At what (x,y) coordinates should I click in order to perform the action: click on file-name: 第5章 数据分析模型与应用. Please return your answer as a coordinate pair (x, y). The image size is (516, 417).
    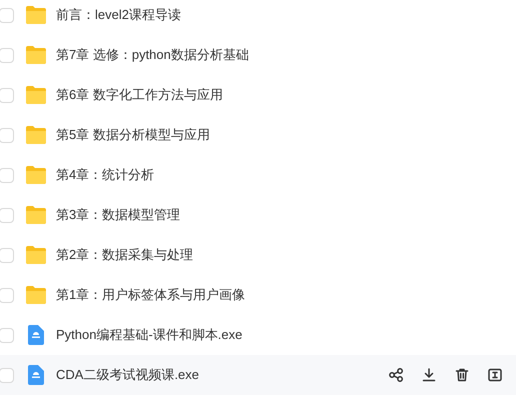
    Looking at the image, I should click on (133, 135).